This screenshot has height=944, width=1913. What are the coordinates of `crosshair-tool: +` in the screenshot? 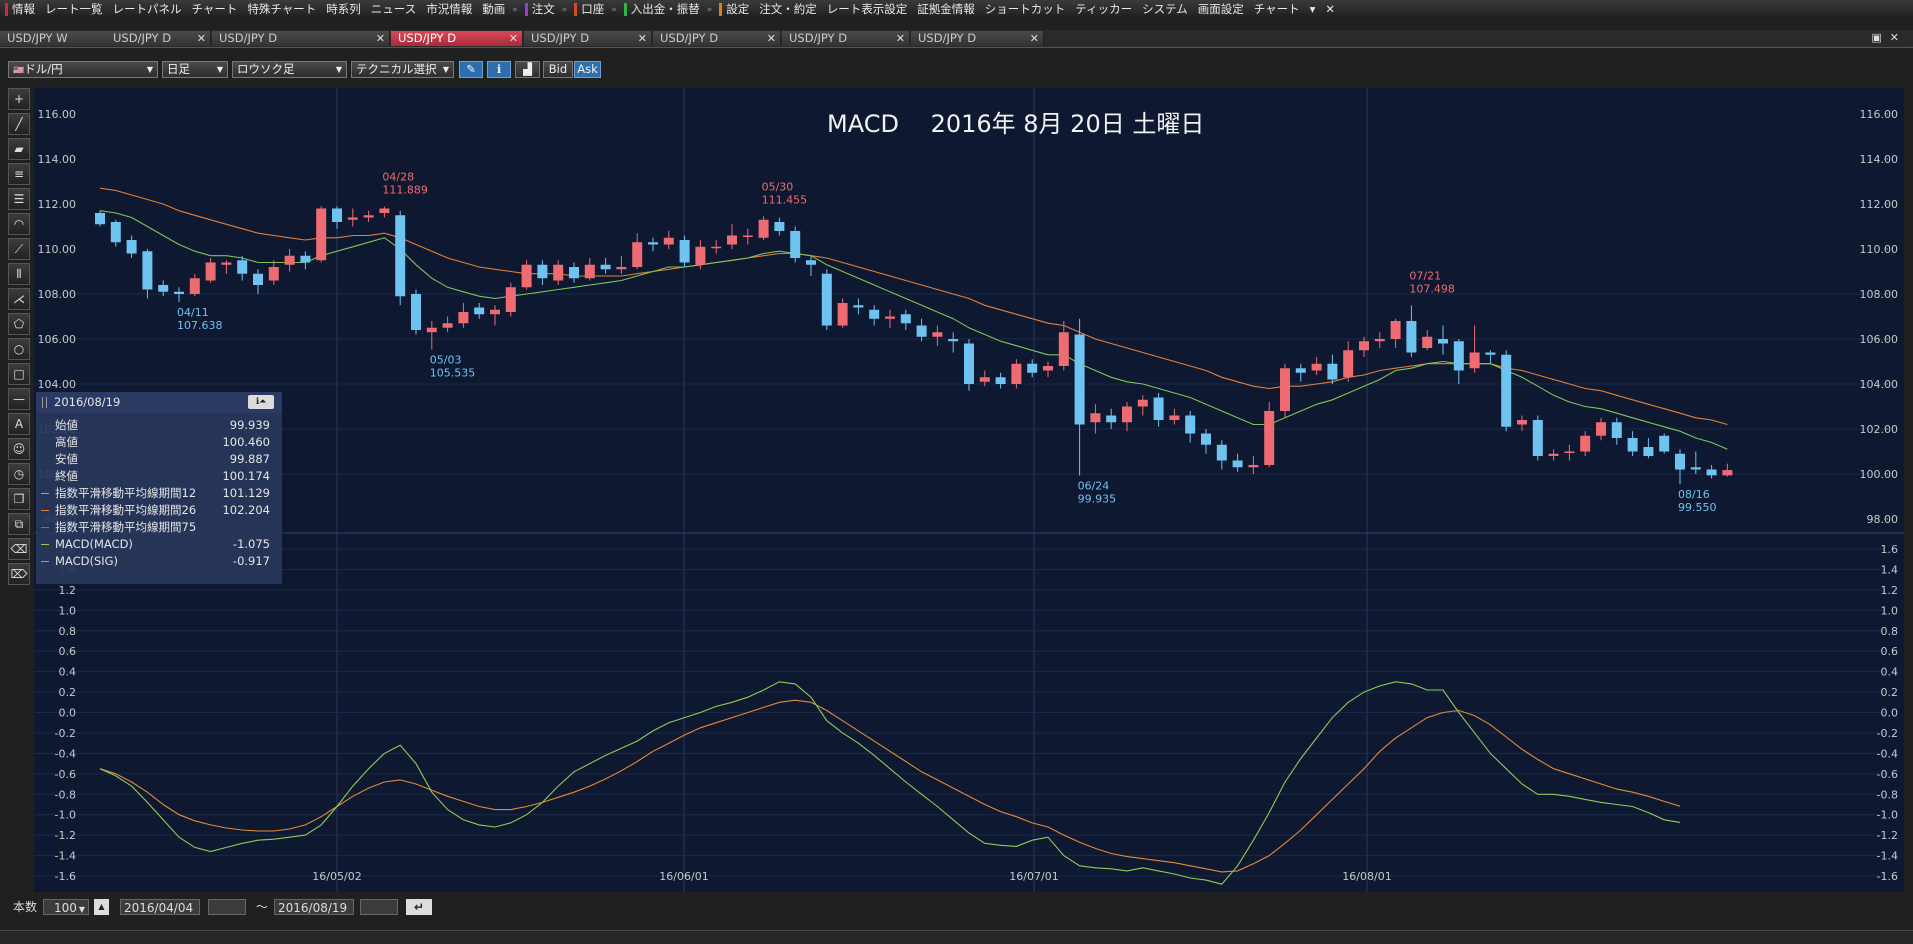 It's located at (19, 99).